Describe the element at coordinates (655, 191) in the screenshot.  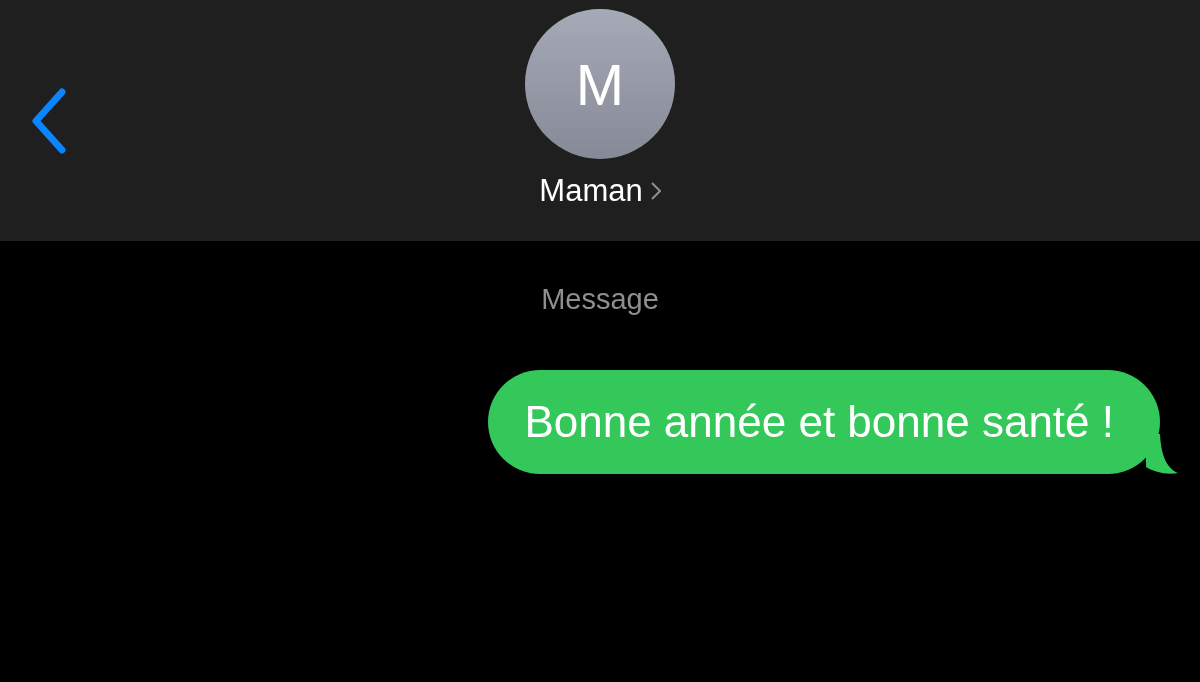
I see `chevron-icon` at that location.